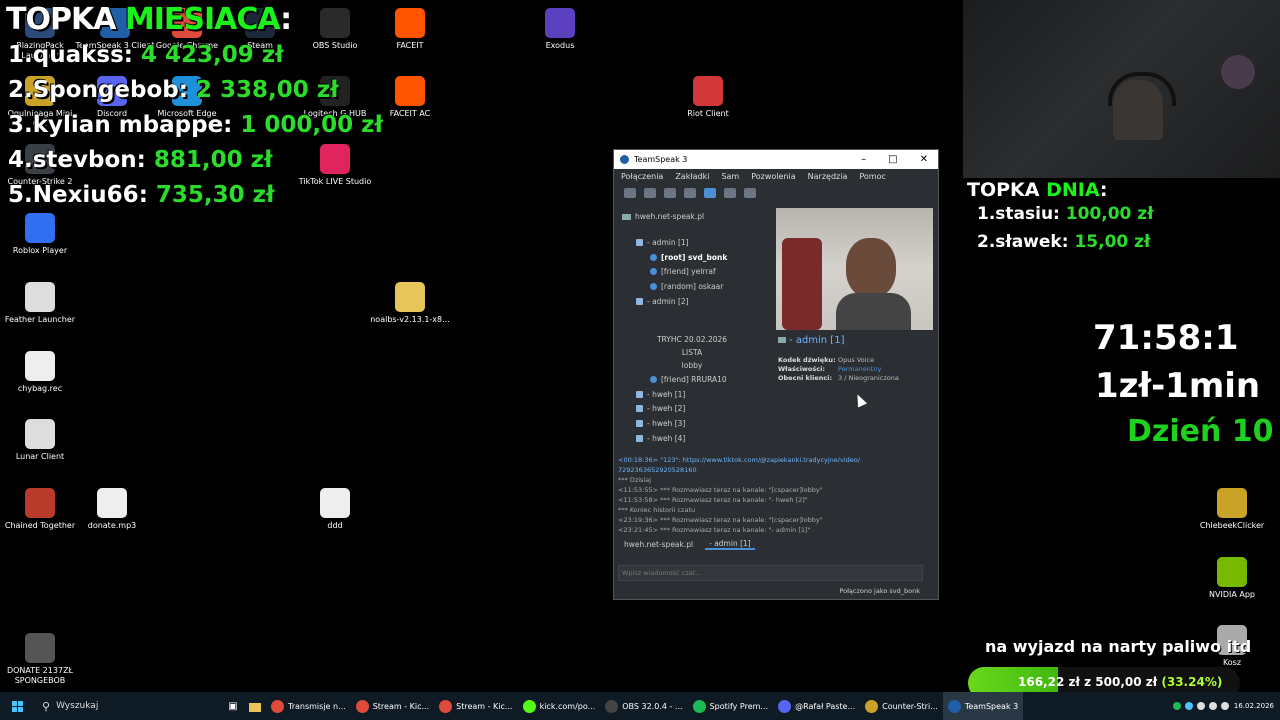 The image size is (1280, 720). Describe the element at coordinates (692, 339) in the screenshot. I see `spacer-row: TRYHC 20.02.2026` at that location.